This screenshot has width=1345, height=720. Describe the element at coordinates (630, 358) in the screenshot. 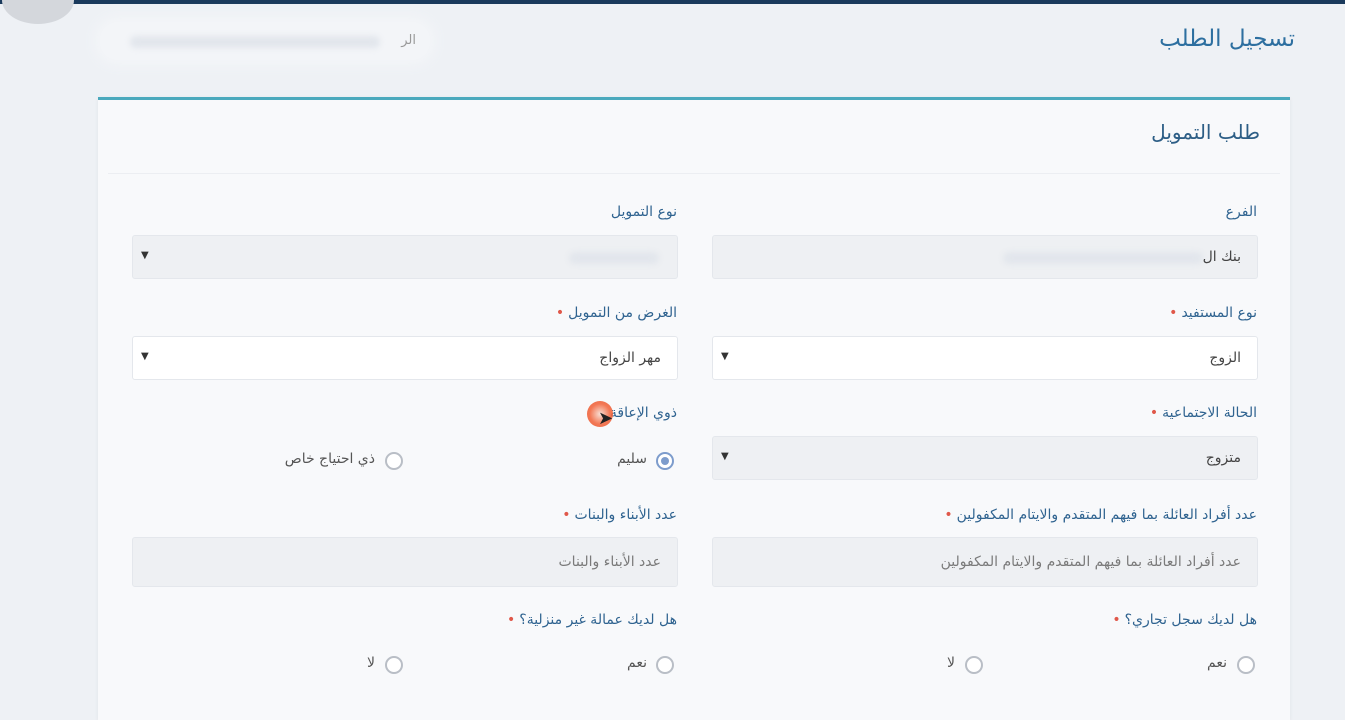

I see `financing-purpose-value: مهر الزواج` at that location.